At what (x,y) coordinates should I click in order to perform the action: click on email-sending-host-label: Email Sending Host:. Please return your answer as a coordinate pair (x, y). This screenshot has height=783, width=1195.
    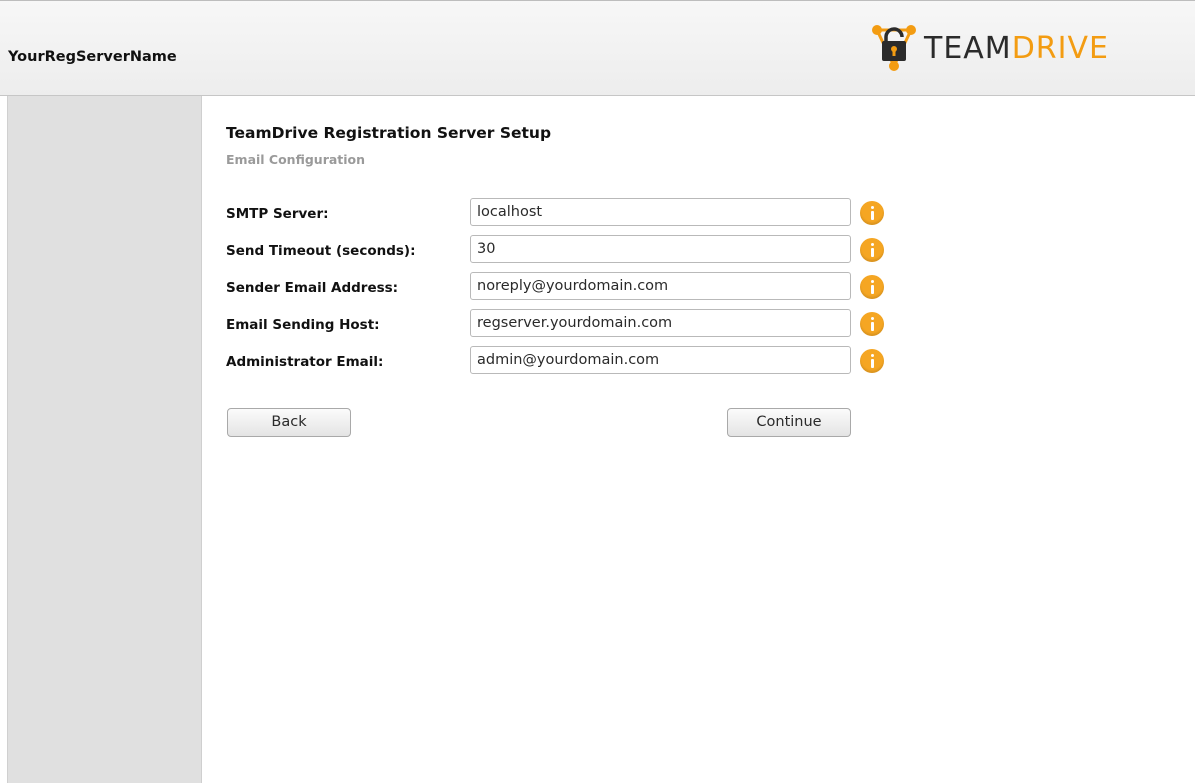
    Looking at the image, I should click on (303, 325).